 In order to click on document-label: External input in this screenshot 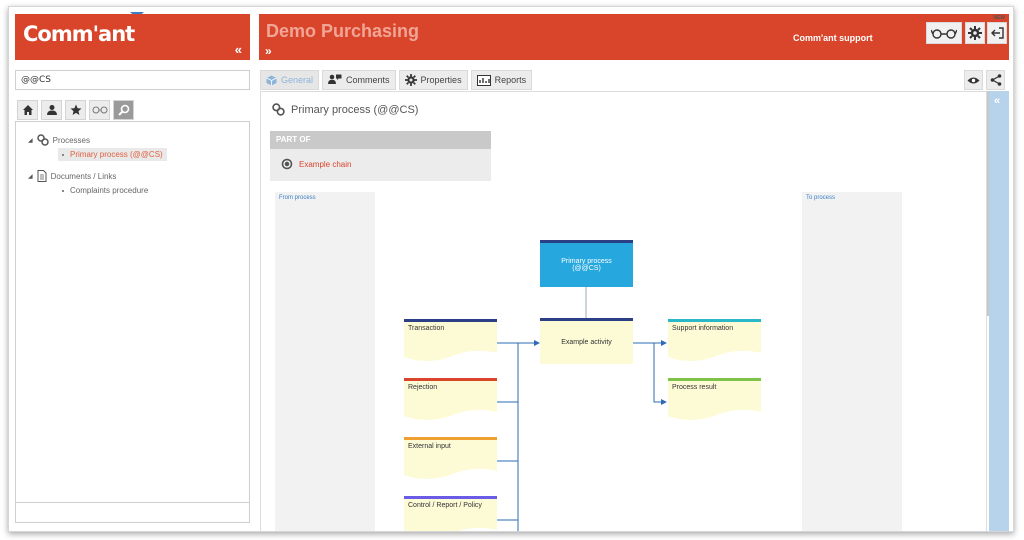, I will do `click(429, 446)`.